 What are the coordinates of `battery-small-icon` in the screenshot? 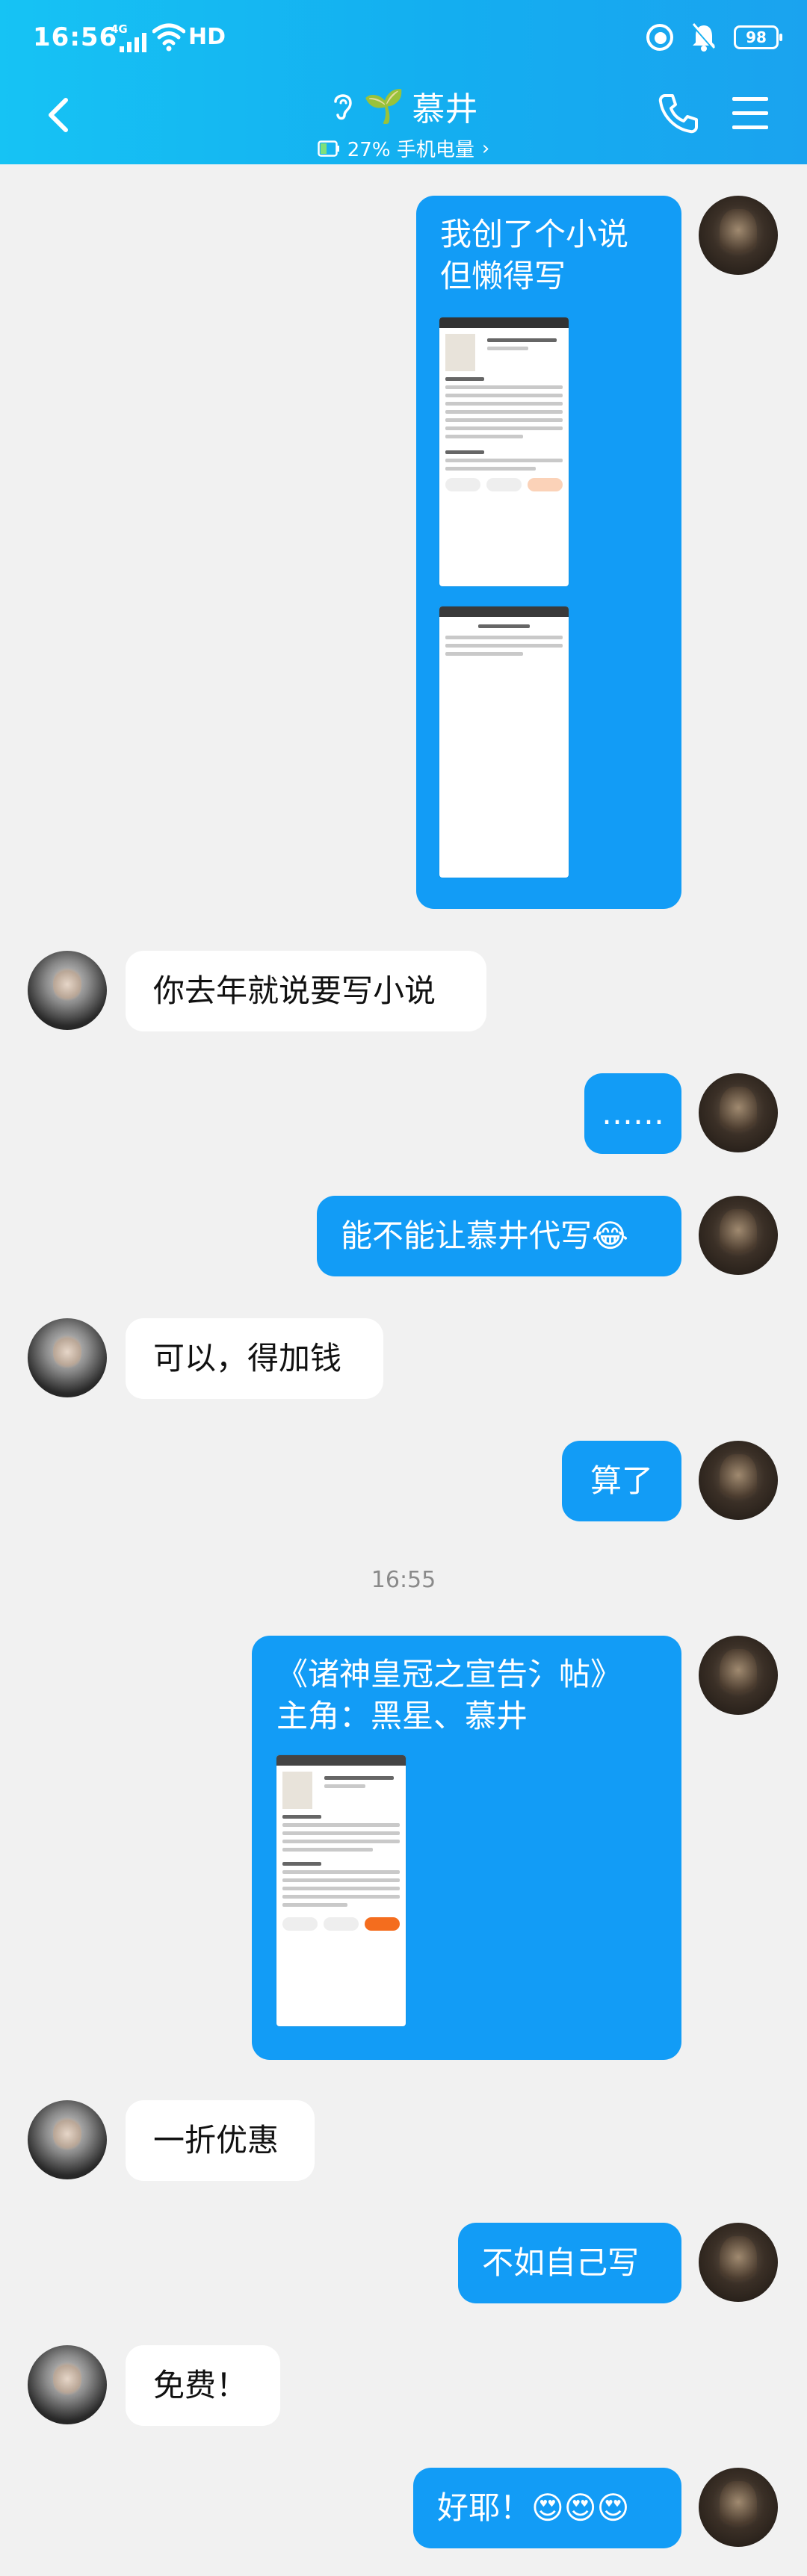 It's located at (329, 149).